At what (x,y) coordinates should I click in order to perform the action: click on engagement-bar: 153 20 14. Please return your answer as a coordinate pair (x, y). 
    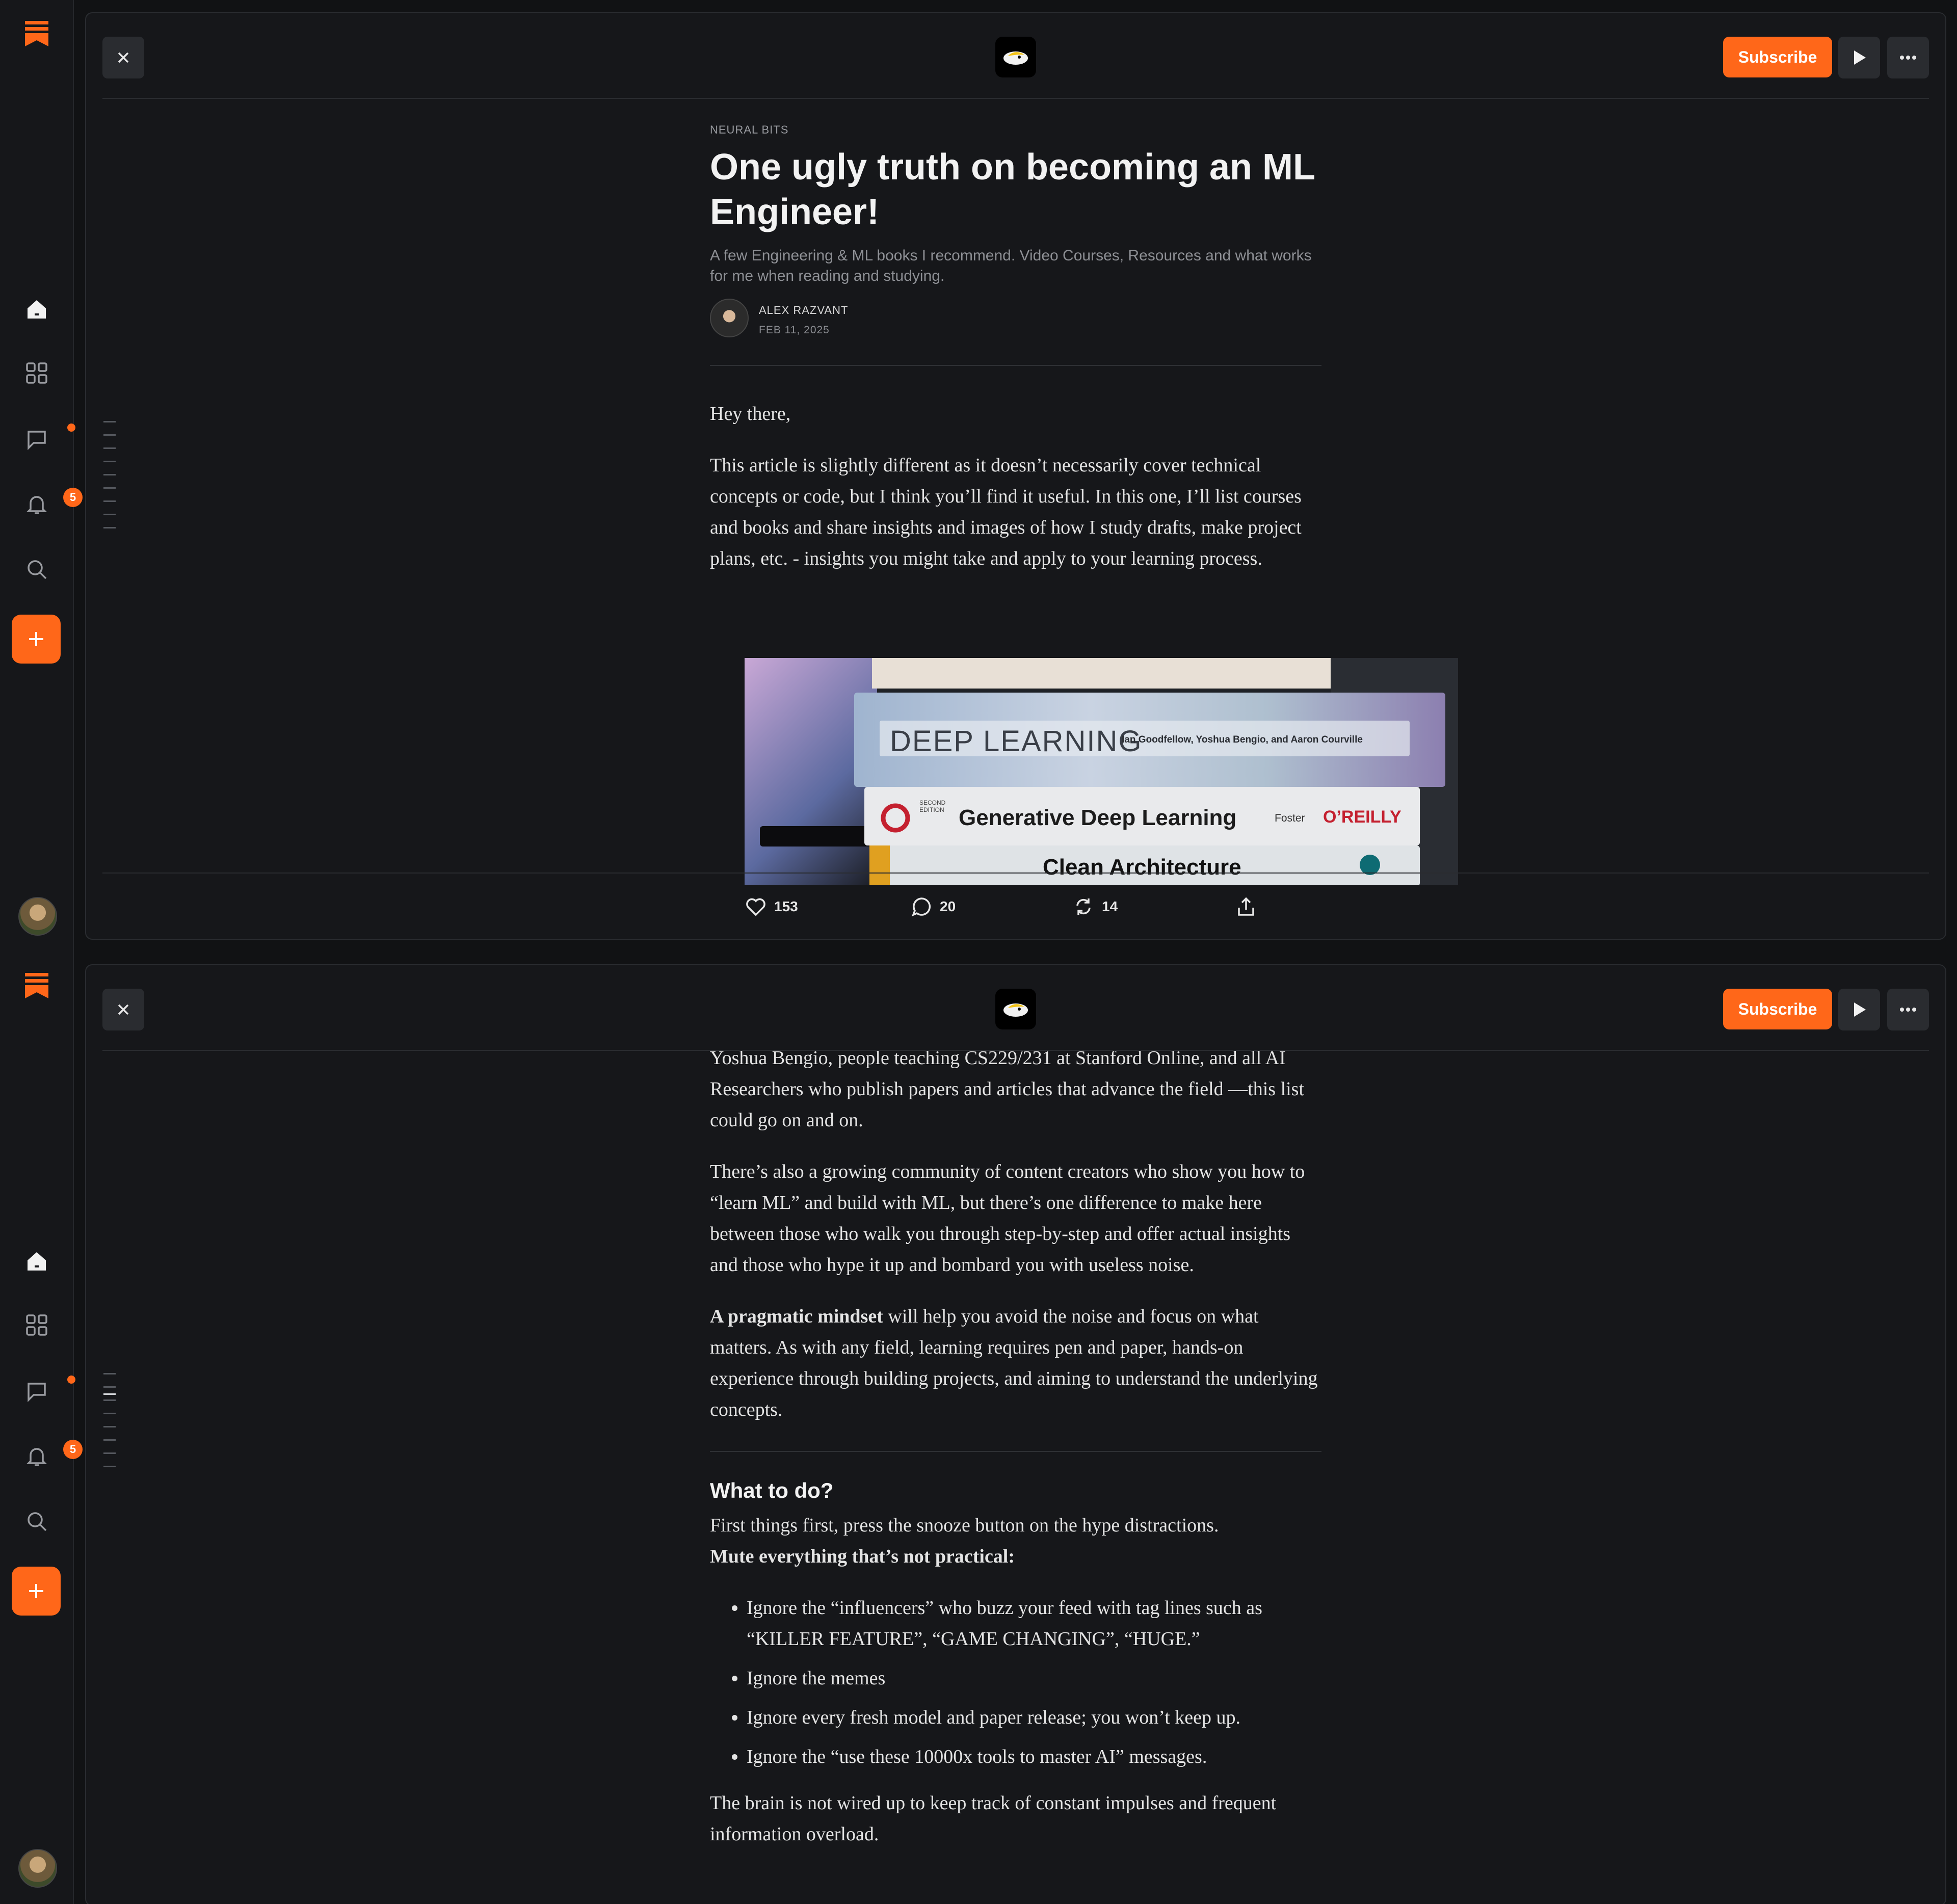
    Looking at the image, I should click on (1016, 905).